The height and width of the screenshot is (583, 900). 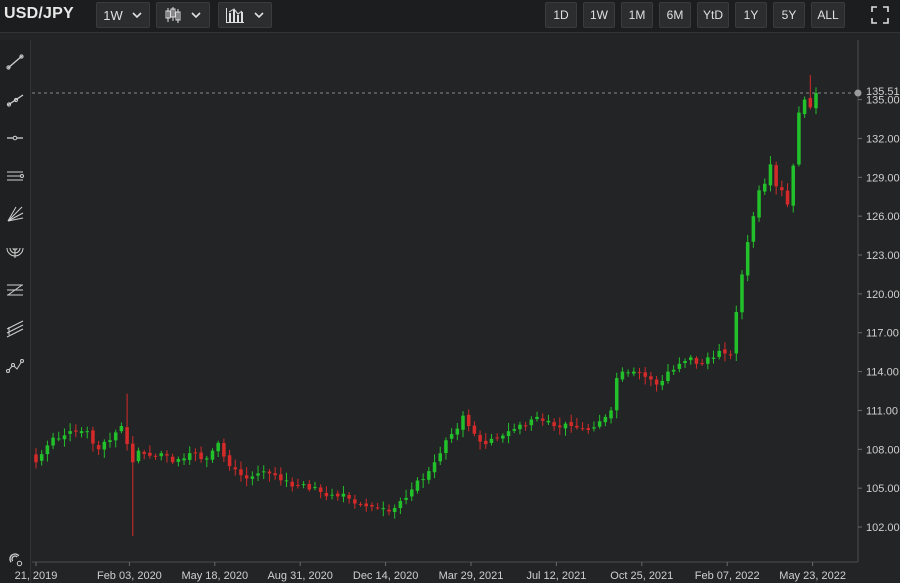 What do you see at coordinates (641, 576) in the screenshot?
I see `x-tick-label: Oct 25, 2021` at bounding box center [641, 576].